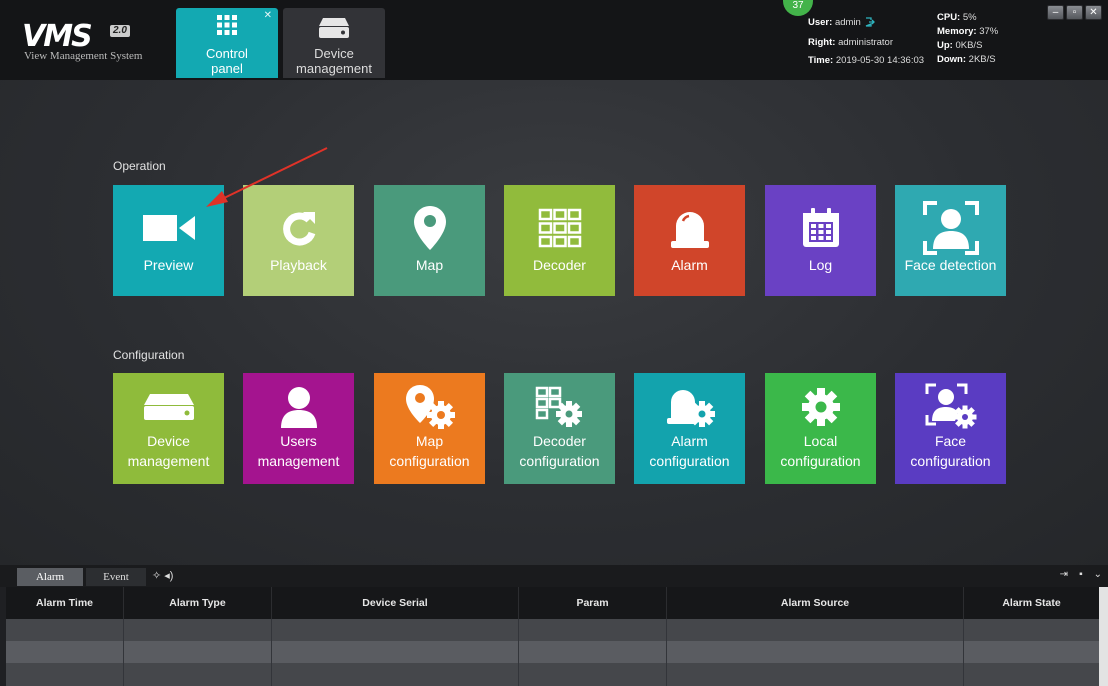  Describe the element at coordinates (945, 45) in the screenshot. I see `up-label: Up:` at that location.